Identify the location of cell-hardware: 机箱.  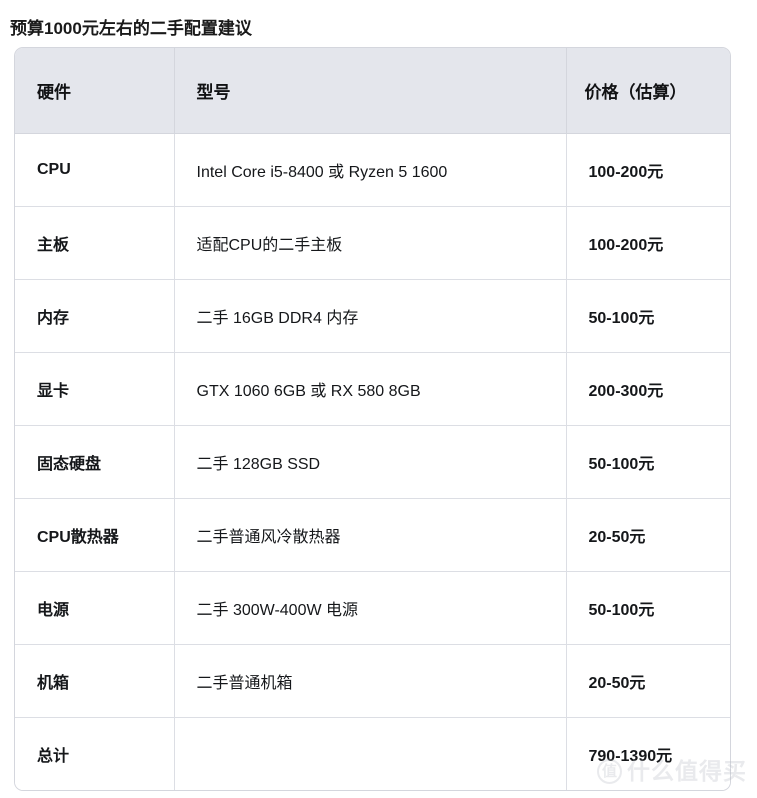
(95, 681).